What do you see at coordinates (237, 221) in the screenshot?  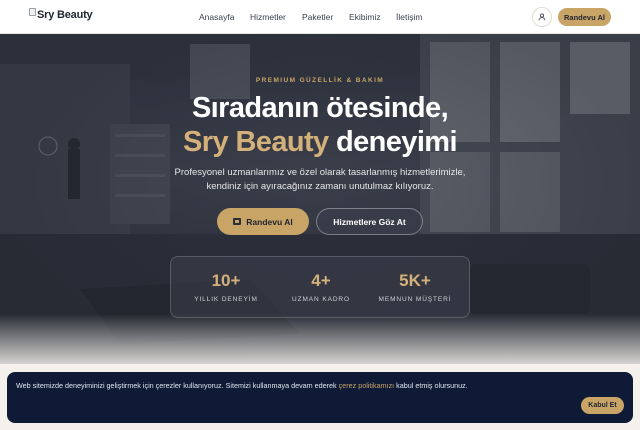 I see `calendar-icon` at bounding box center [237, 221].